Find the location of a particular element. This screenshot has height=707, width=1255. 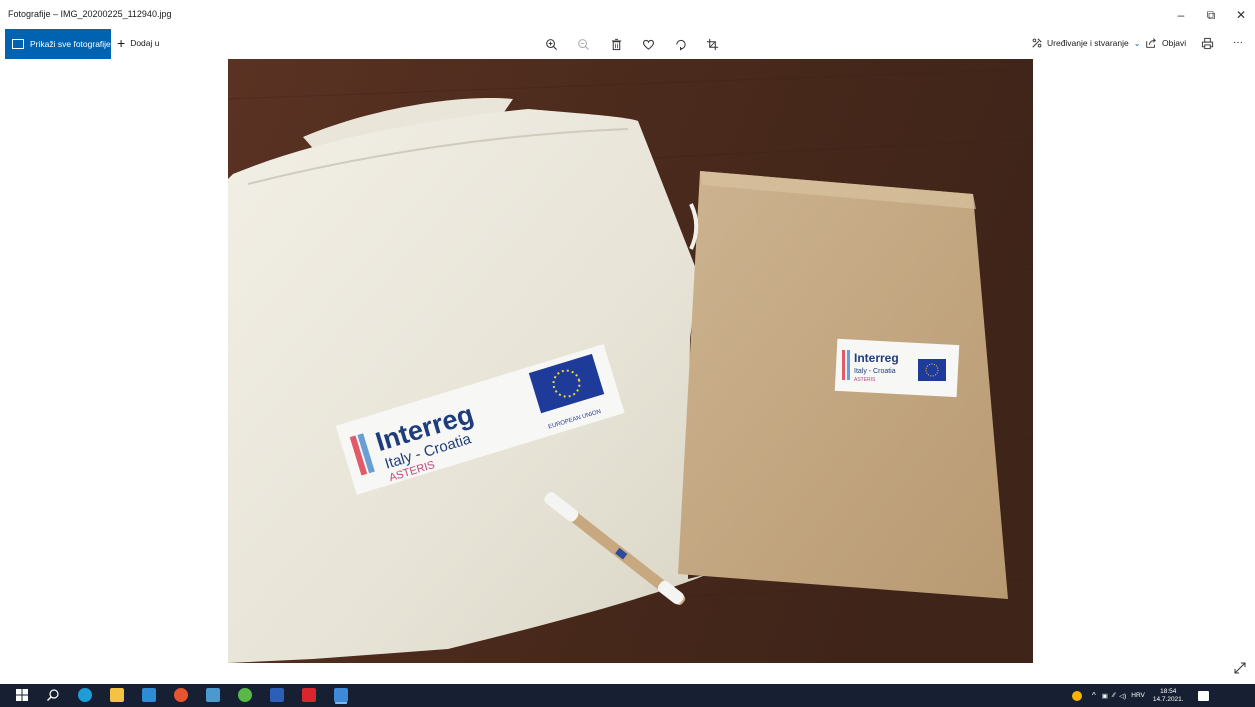

status-dot-icon is located at coordinates (1077, 695).